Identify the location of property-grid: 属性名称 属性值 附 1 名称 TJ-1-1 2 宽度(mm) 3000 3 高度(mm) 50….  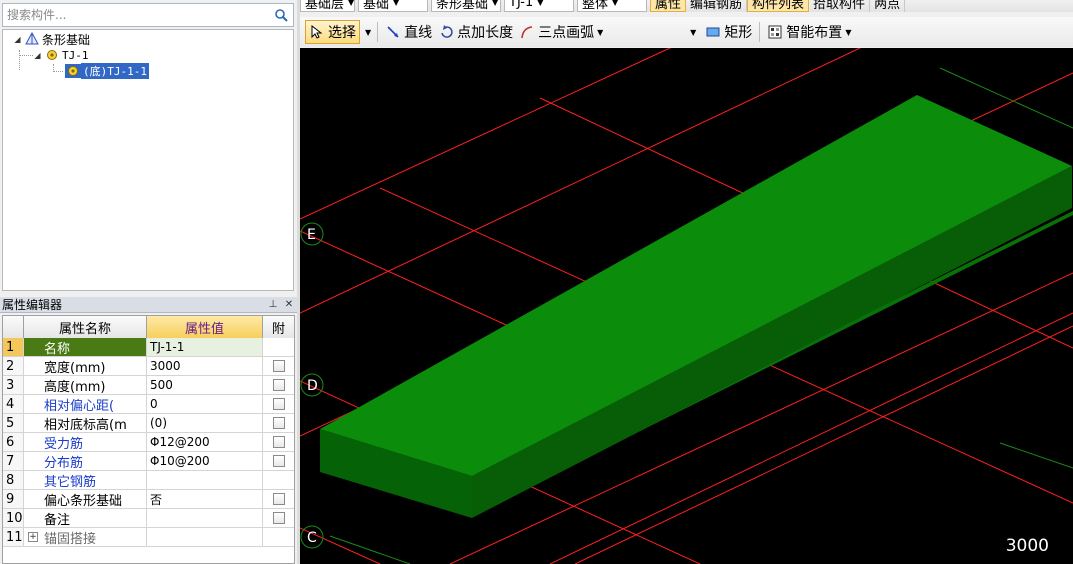
(148, 439).